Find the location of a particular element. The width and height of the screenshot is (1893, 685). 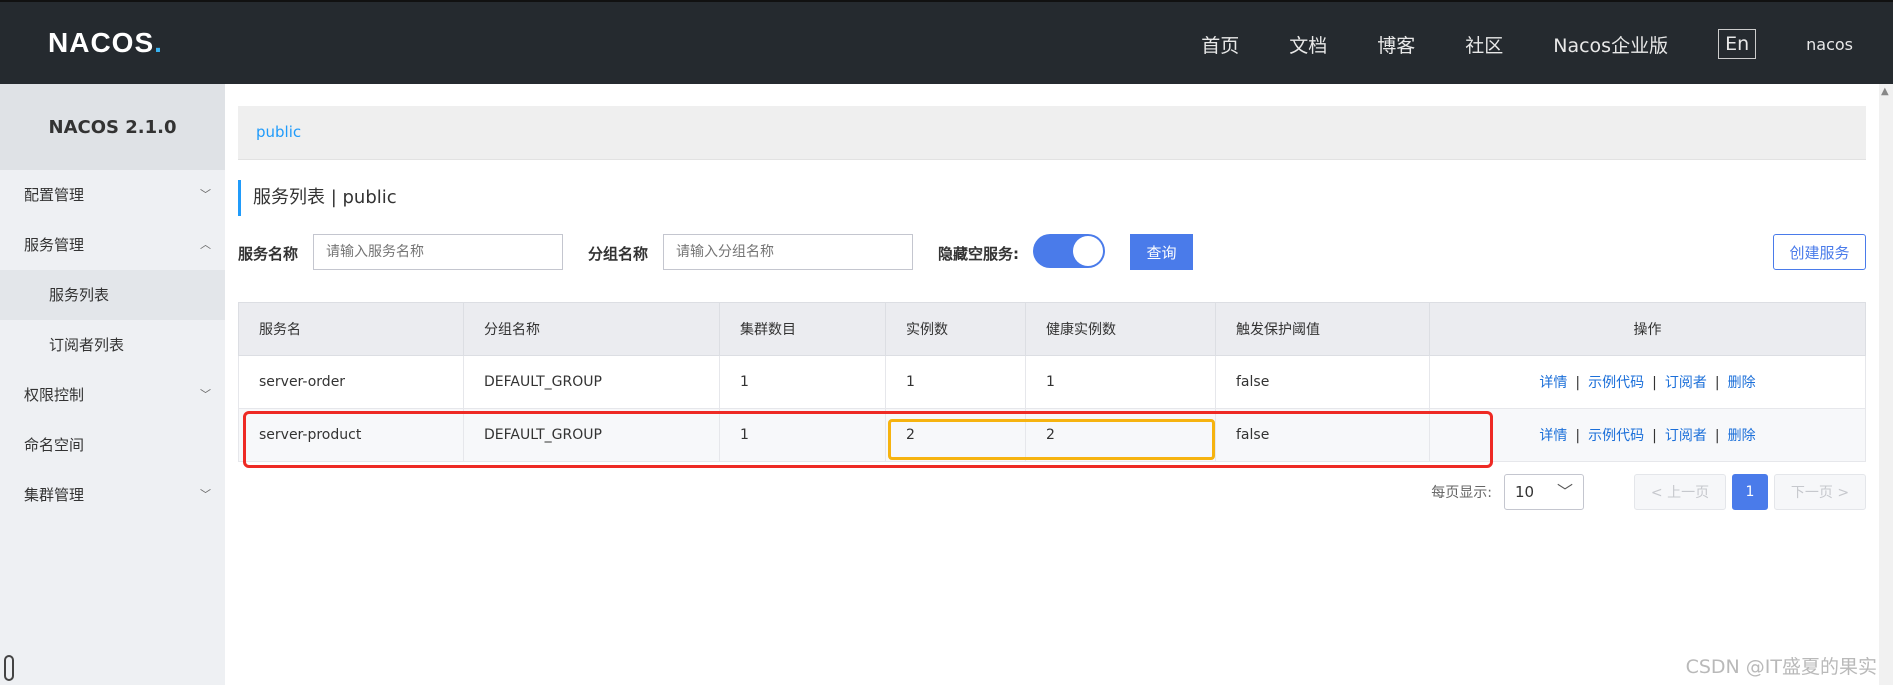

search-form: 服务名称 分组名称 隐藏空服务: 查询 创建服务 is located at coordinates (1052, 252).